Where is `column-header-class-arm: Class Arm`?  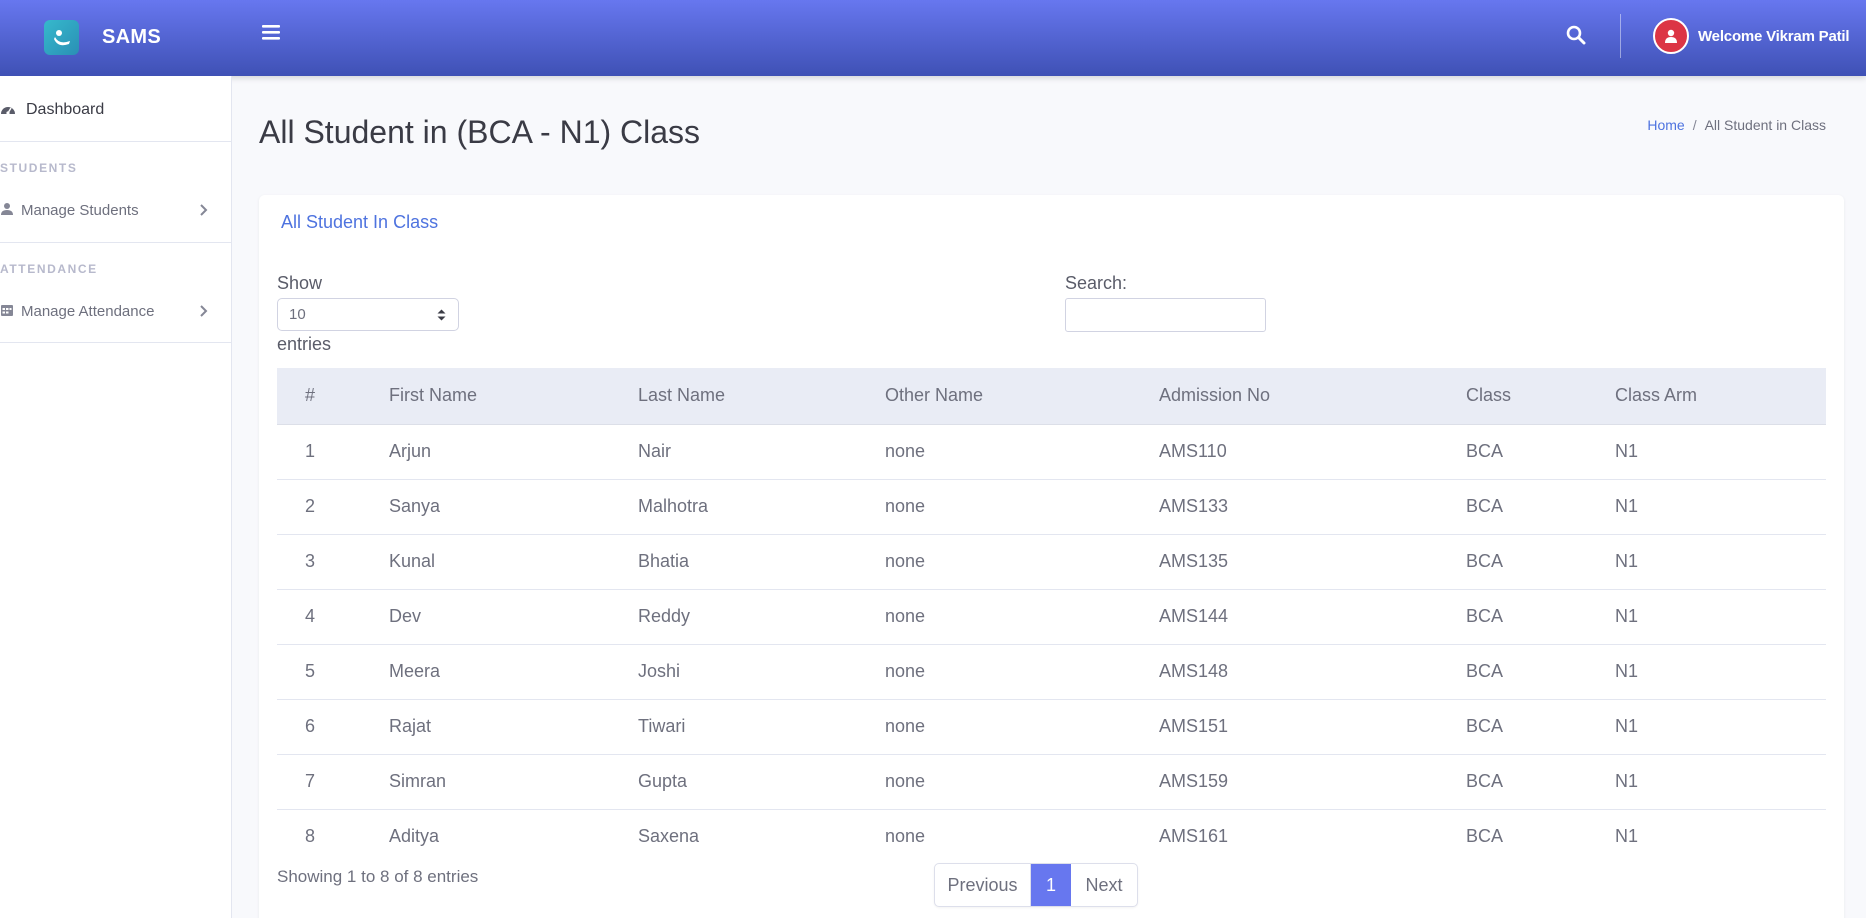 column-header-class-arm: Class Arm is located at coordinates (1720, 396).